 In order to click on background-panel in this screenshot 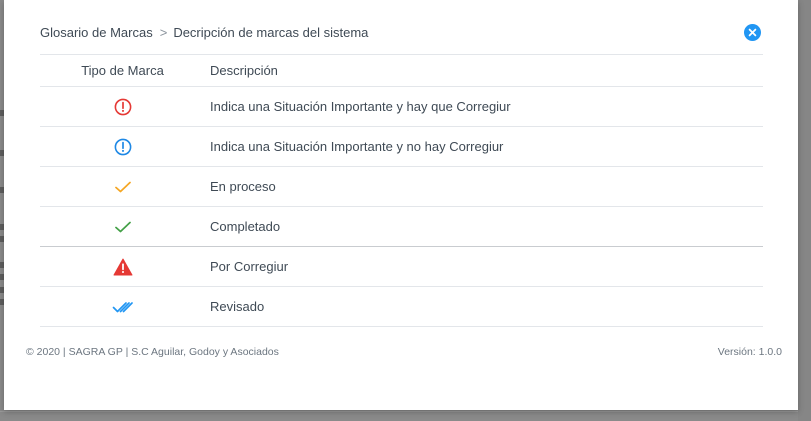, I will do `click(804, 210)`.